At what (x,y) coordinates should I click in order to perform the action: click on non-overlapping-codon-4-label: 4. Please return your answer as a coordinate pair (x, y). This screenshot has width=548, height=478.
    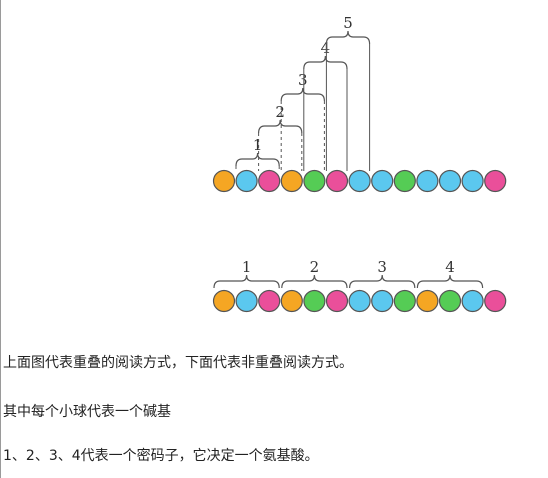
    Looking at the image, I should click on (450, 267).